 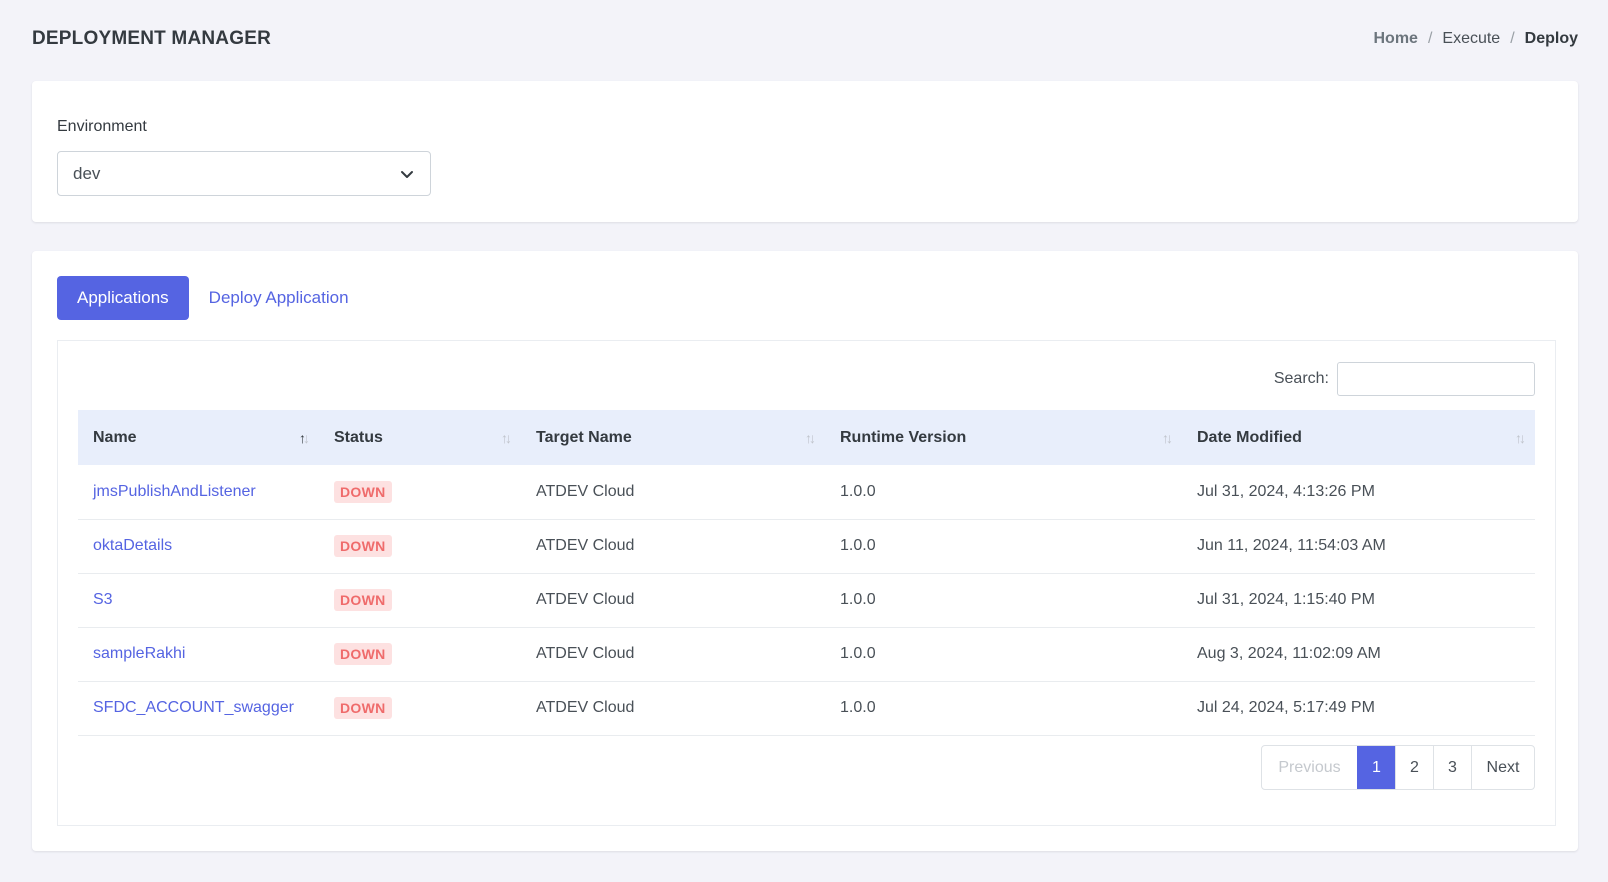 What do you see at coordinates (1471, 39) in the screenshot?
I see `breadcrumb-execute: Execute` at bounding box center [1471, 39].